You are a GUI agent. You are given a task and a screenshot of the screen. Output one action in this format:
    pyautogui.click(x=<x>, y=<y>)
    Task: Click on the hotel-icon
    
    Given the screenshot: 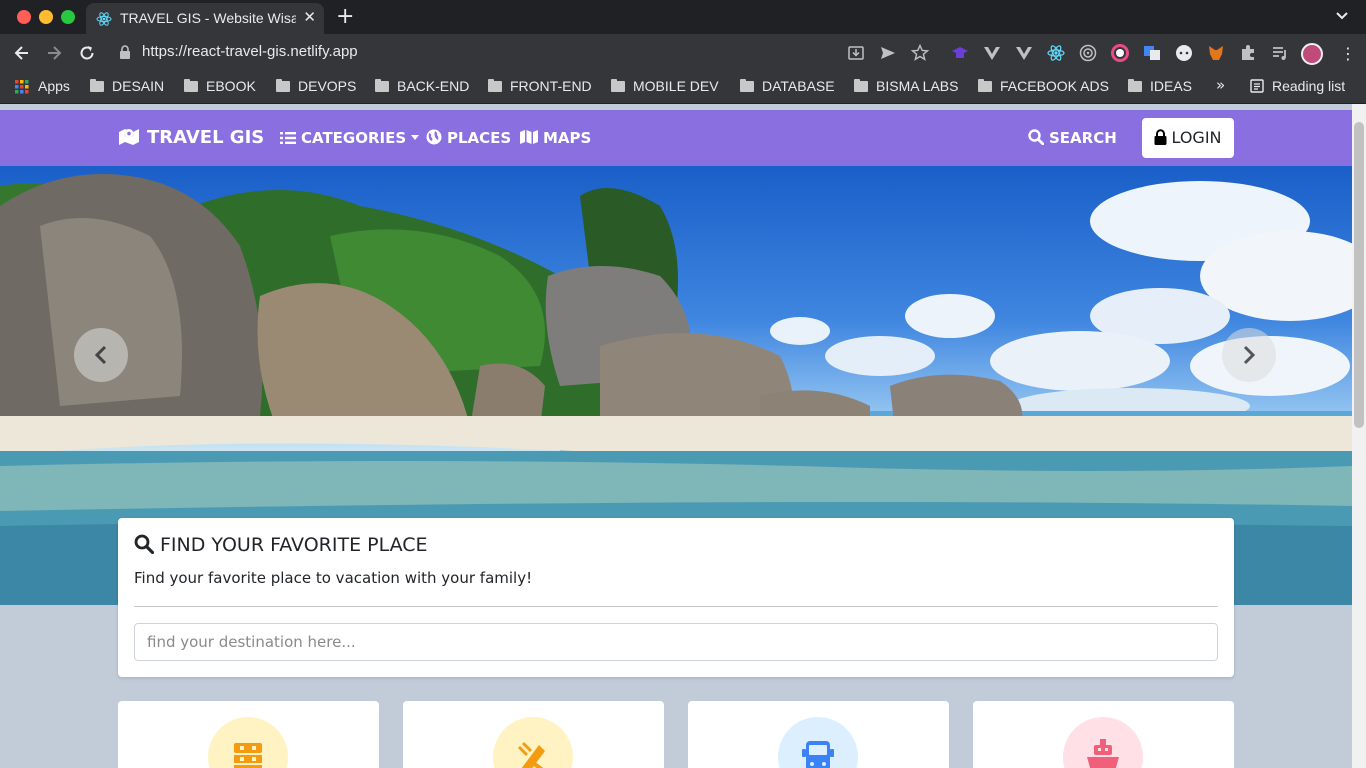 What is the action you would take?
    pyautogui.click(x=248, y=755)
    